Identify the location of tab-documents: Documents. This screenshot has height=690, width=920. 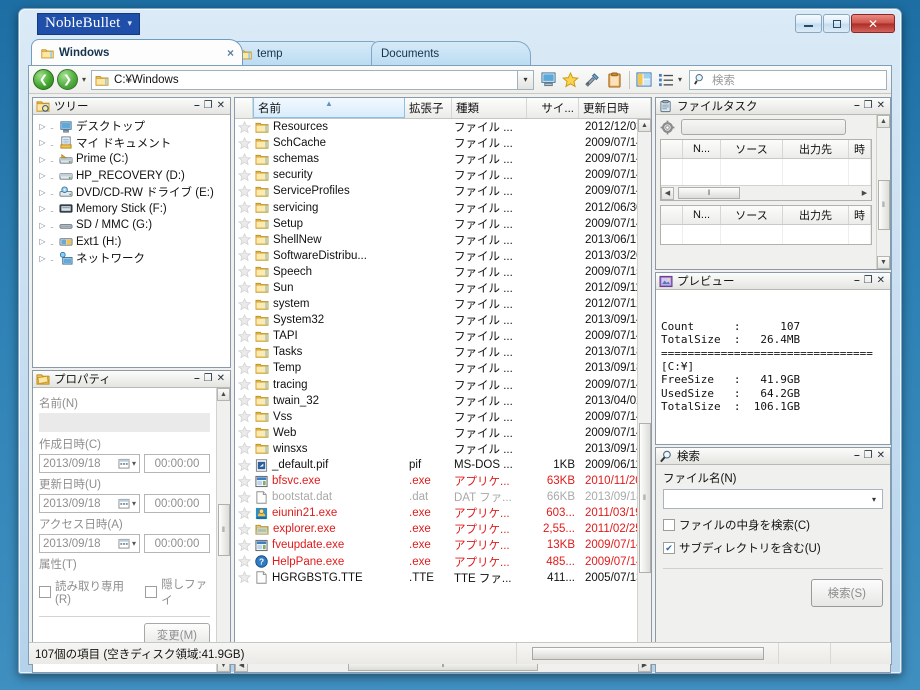
(451, 53).